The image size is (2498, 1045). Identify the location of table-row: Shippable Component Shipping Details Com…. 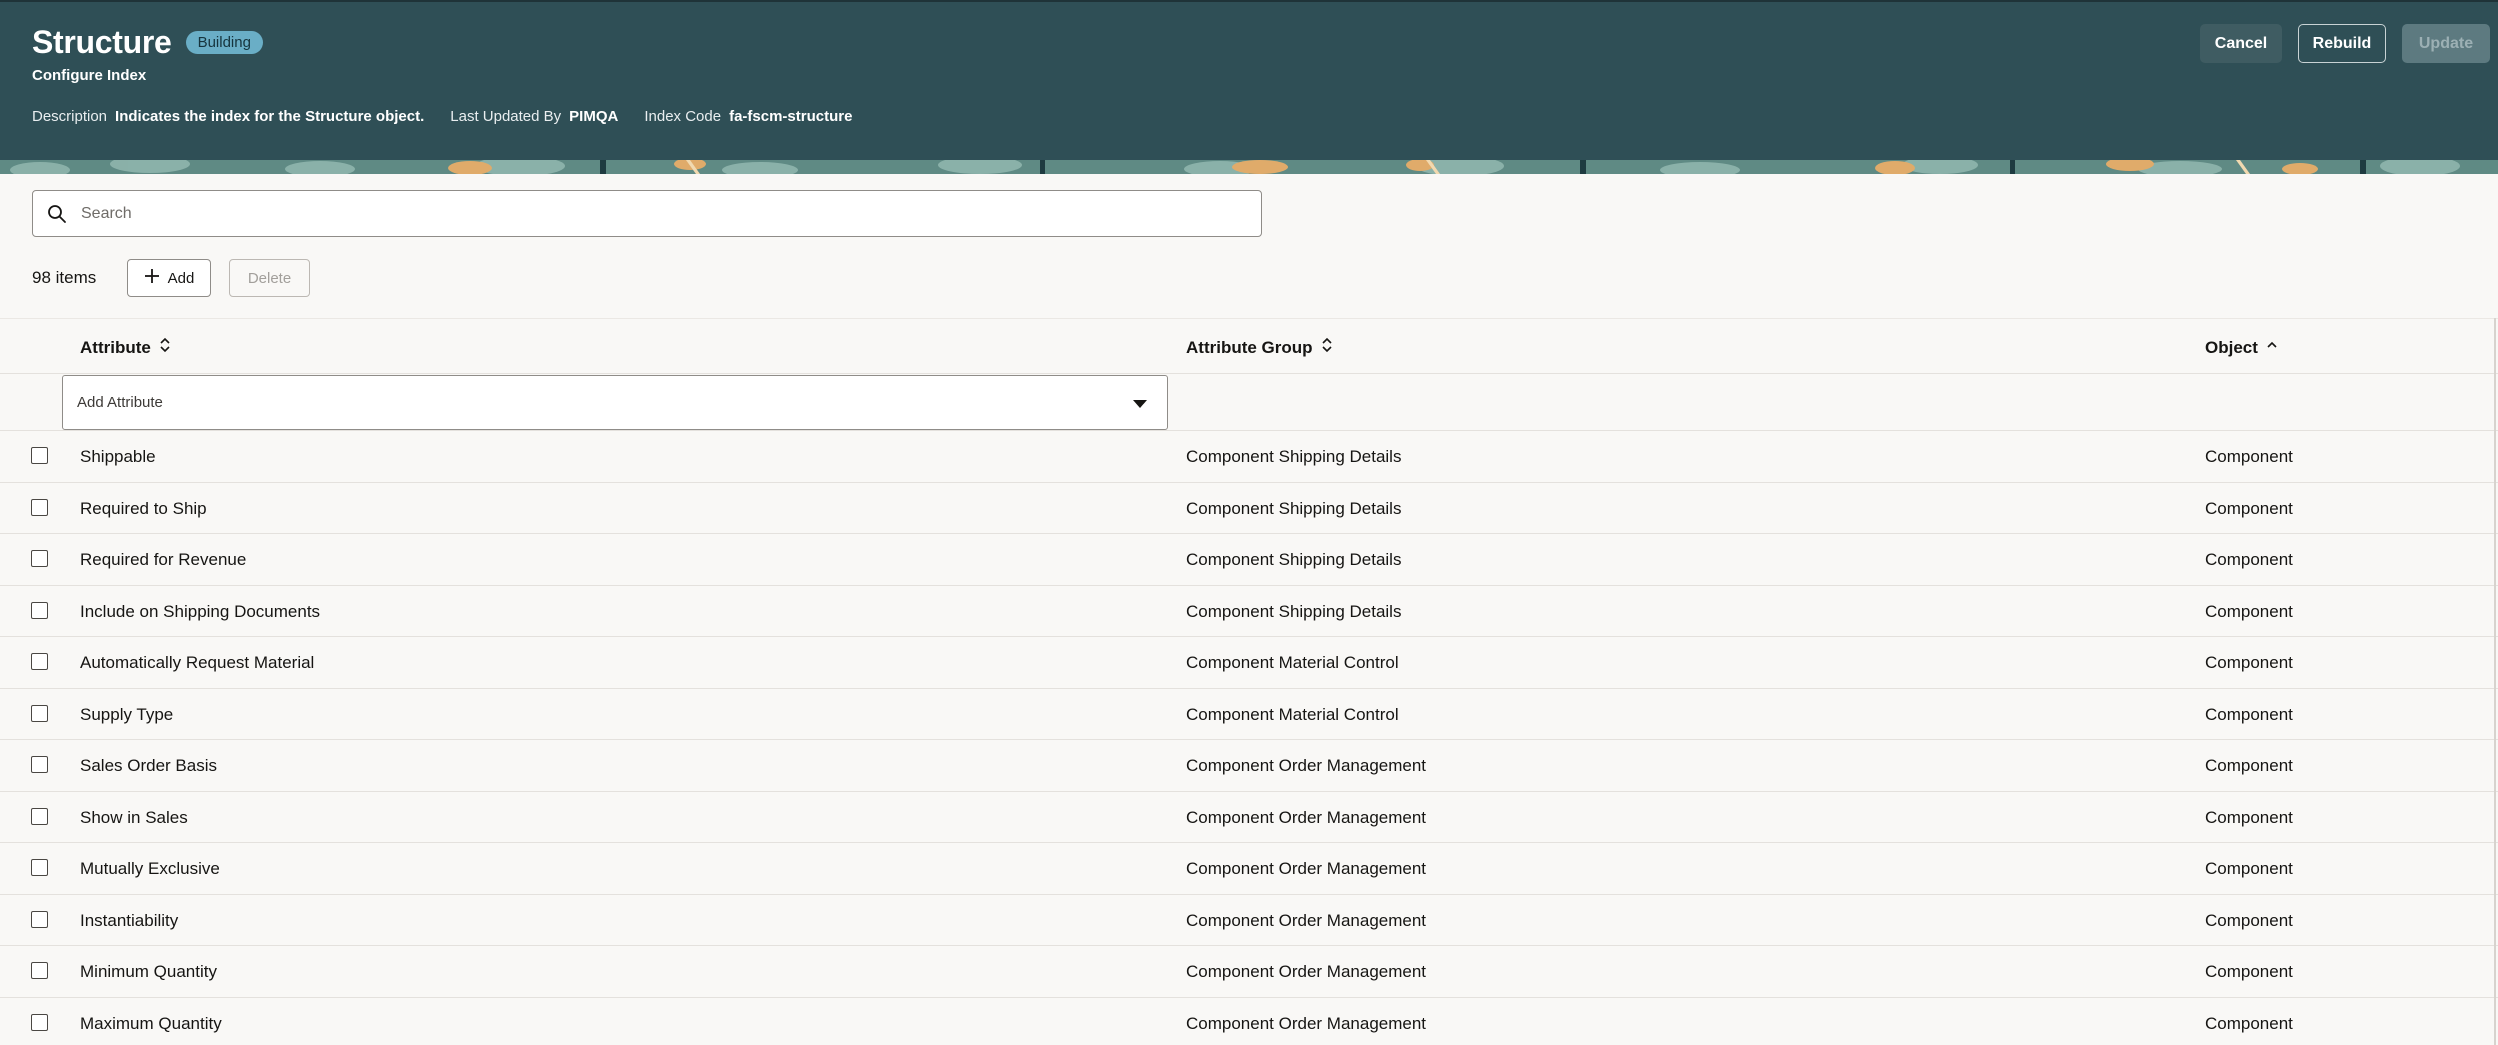
(1249, 457).